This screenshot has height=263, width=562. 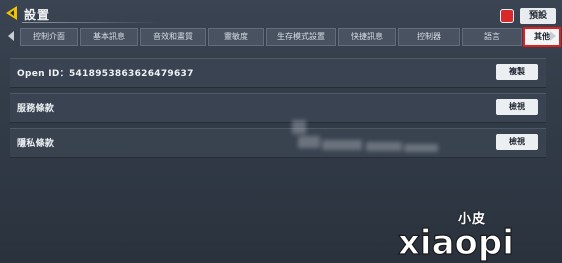 What do you see at coordinates (109, 37) in the screenshot?
I see `tab-basic-info: 基本訊息` at bounding box center [109, 37].